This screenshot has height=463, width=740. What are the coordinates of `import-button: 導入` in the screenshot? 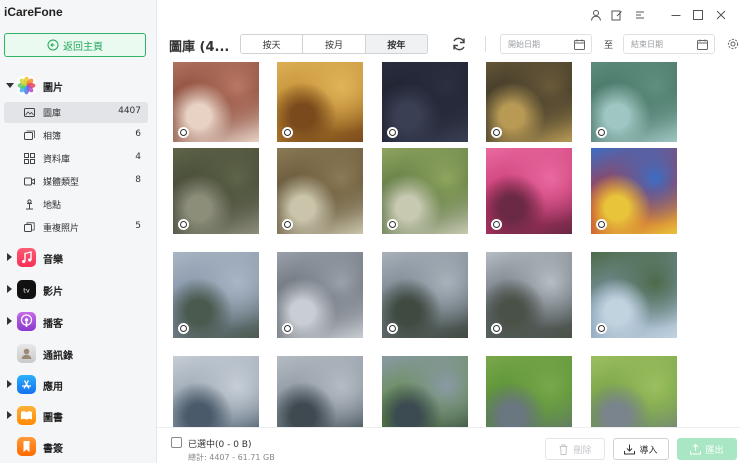 It's located at (641, 449).